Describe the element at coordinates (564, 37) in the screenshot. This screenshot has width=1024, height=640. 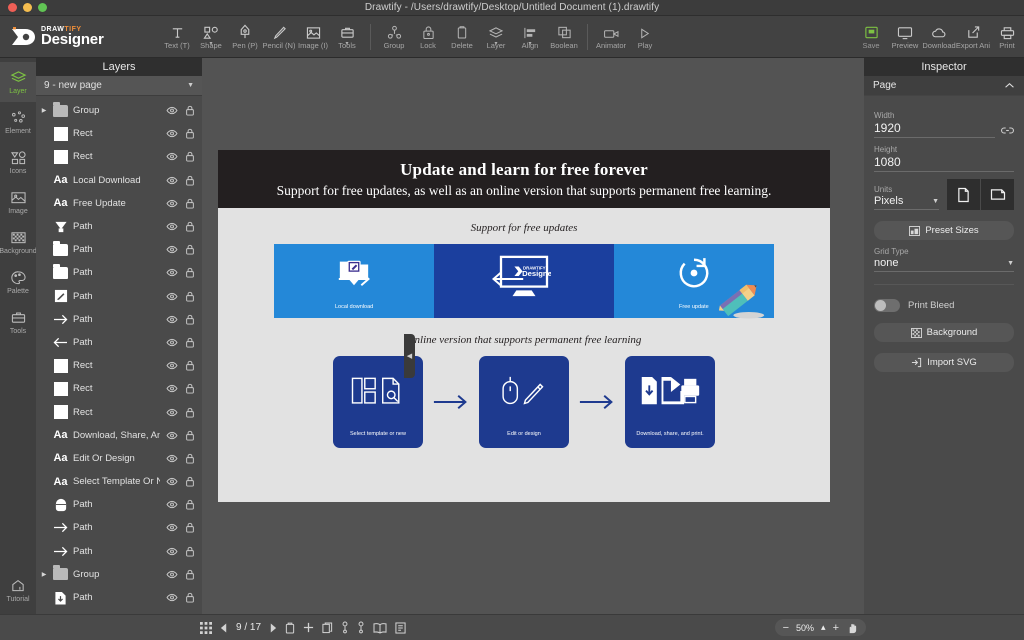
I see `tool-boolean: Boolean` at that location.